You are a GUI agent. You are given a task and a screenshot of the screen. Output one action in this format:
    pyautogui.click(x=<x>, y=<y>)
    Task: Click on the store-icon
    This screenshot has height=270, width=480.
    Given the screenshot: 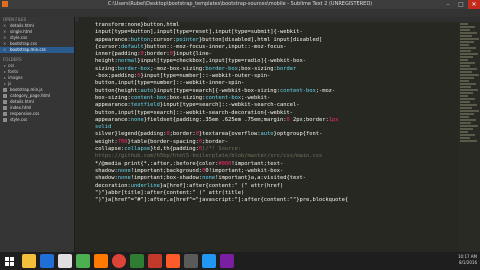 What is the action you would take?
    pyautogui.click(x=65, y=261)
    